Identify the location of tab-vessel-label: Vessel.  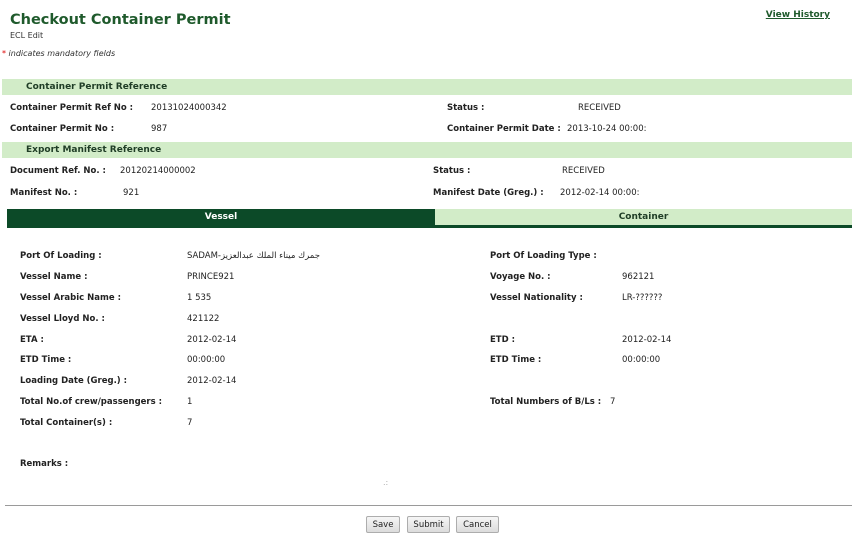
(221, 217).